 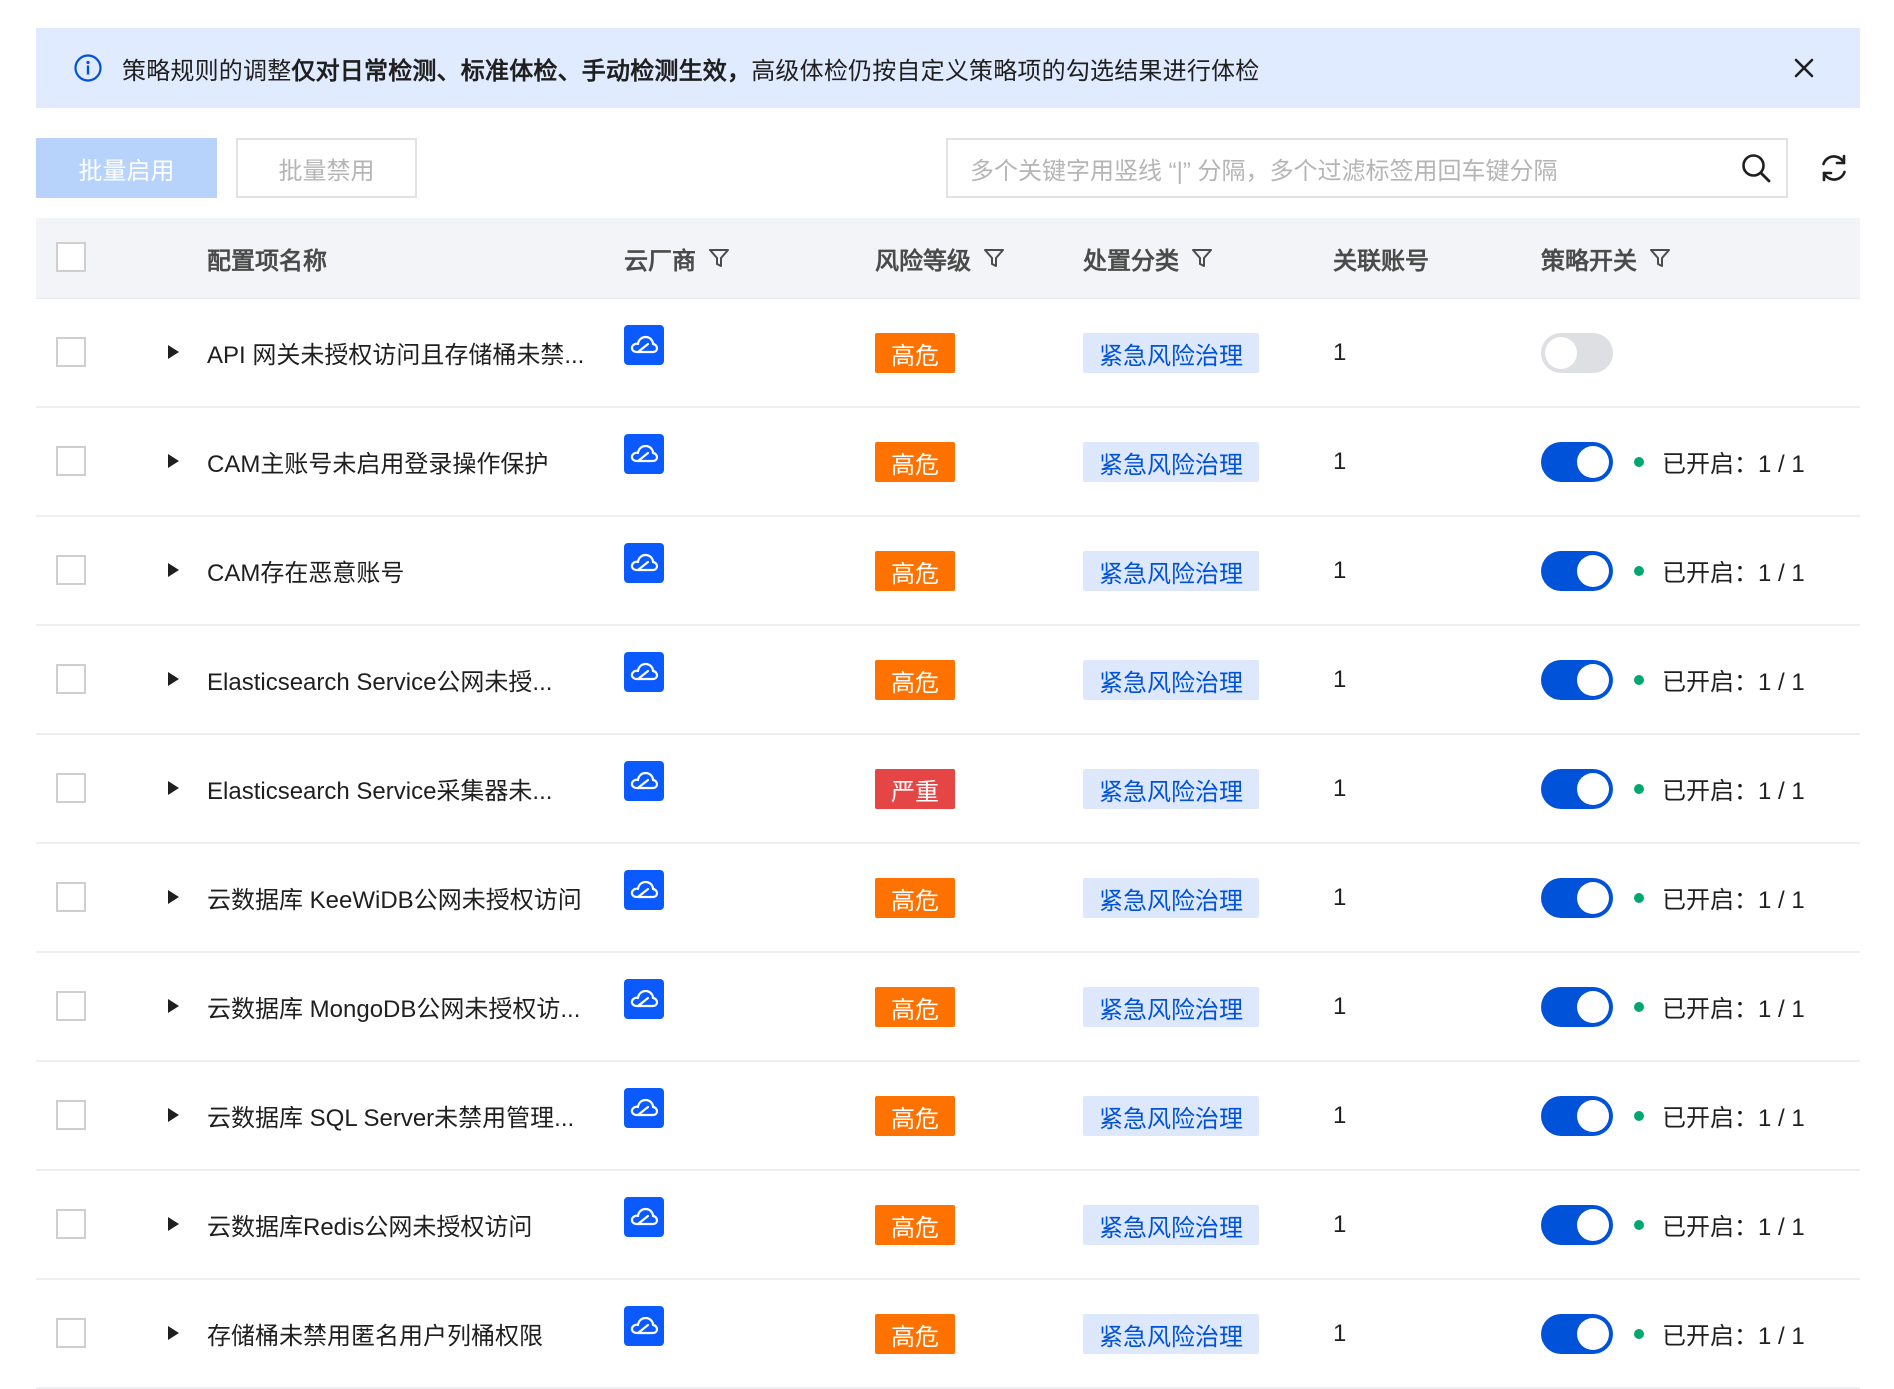 I want to click on table-row: CAM主账号未启用登录操作保护 高危 紧急风险治理 1 已开启：1 / 1, so click(x=948, y=462).